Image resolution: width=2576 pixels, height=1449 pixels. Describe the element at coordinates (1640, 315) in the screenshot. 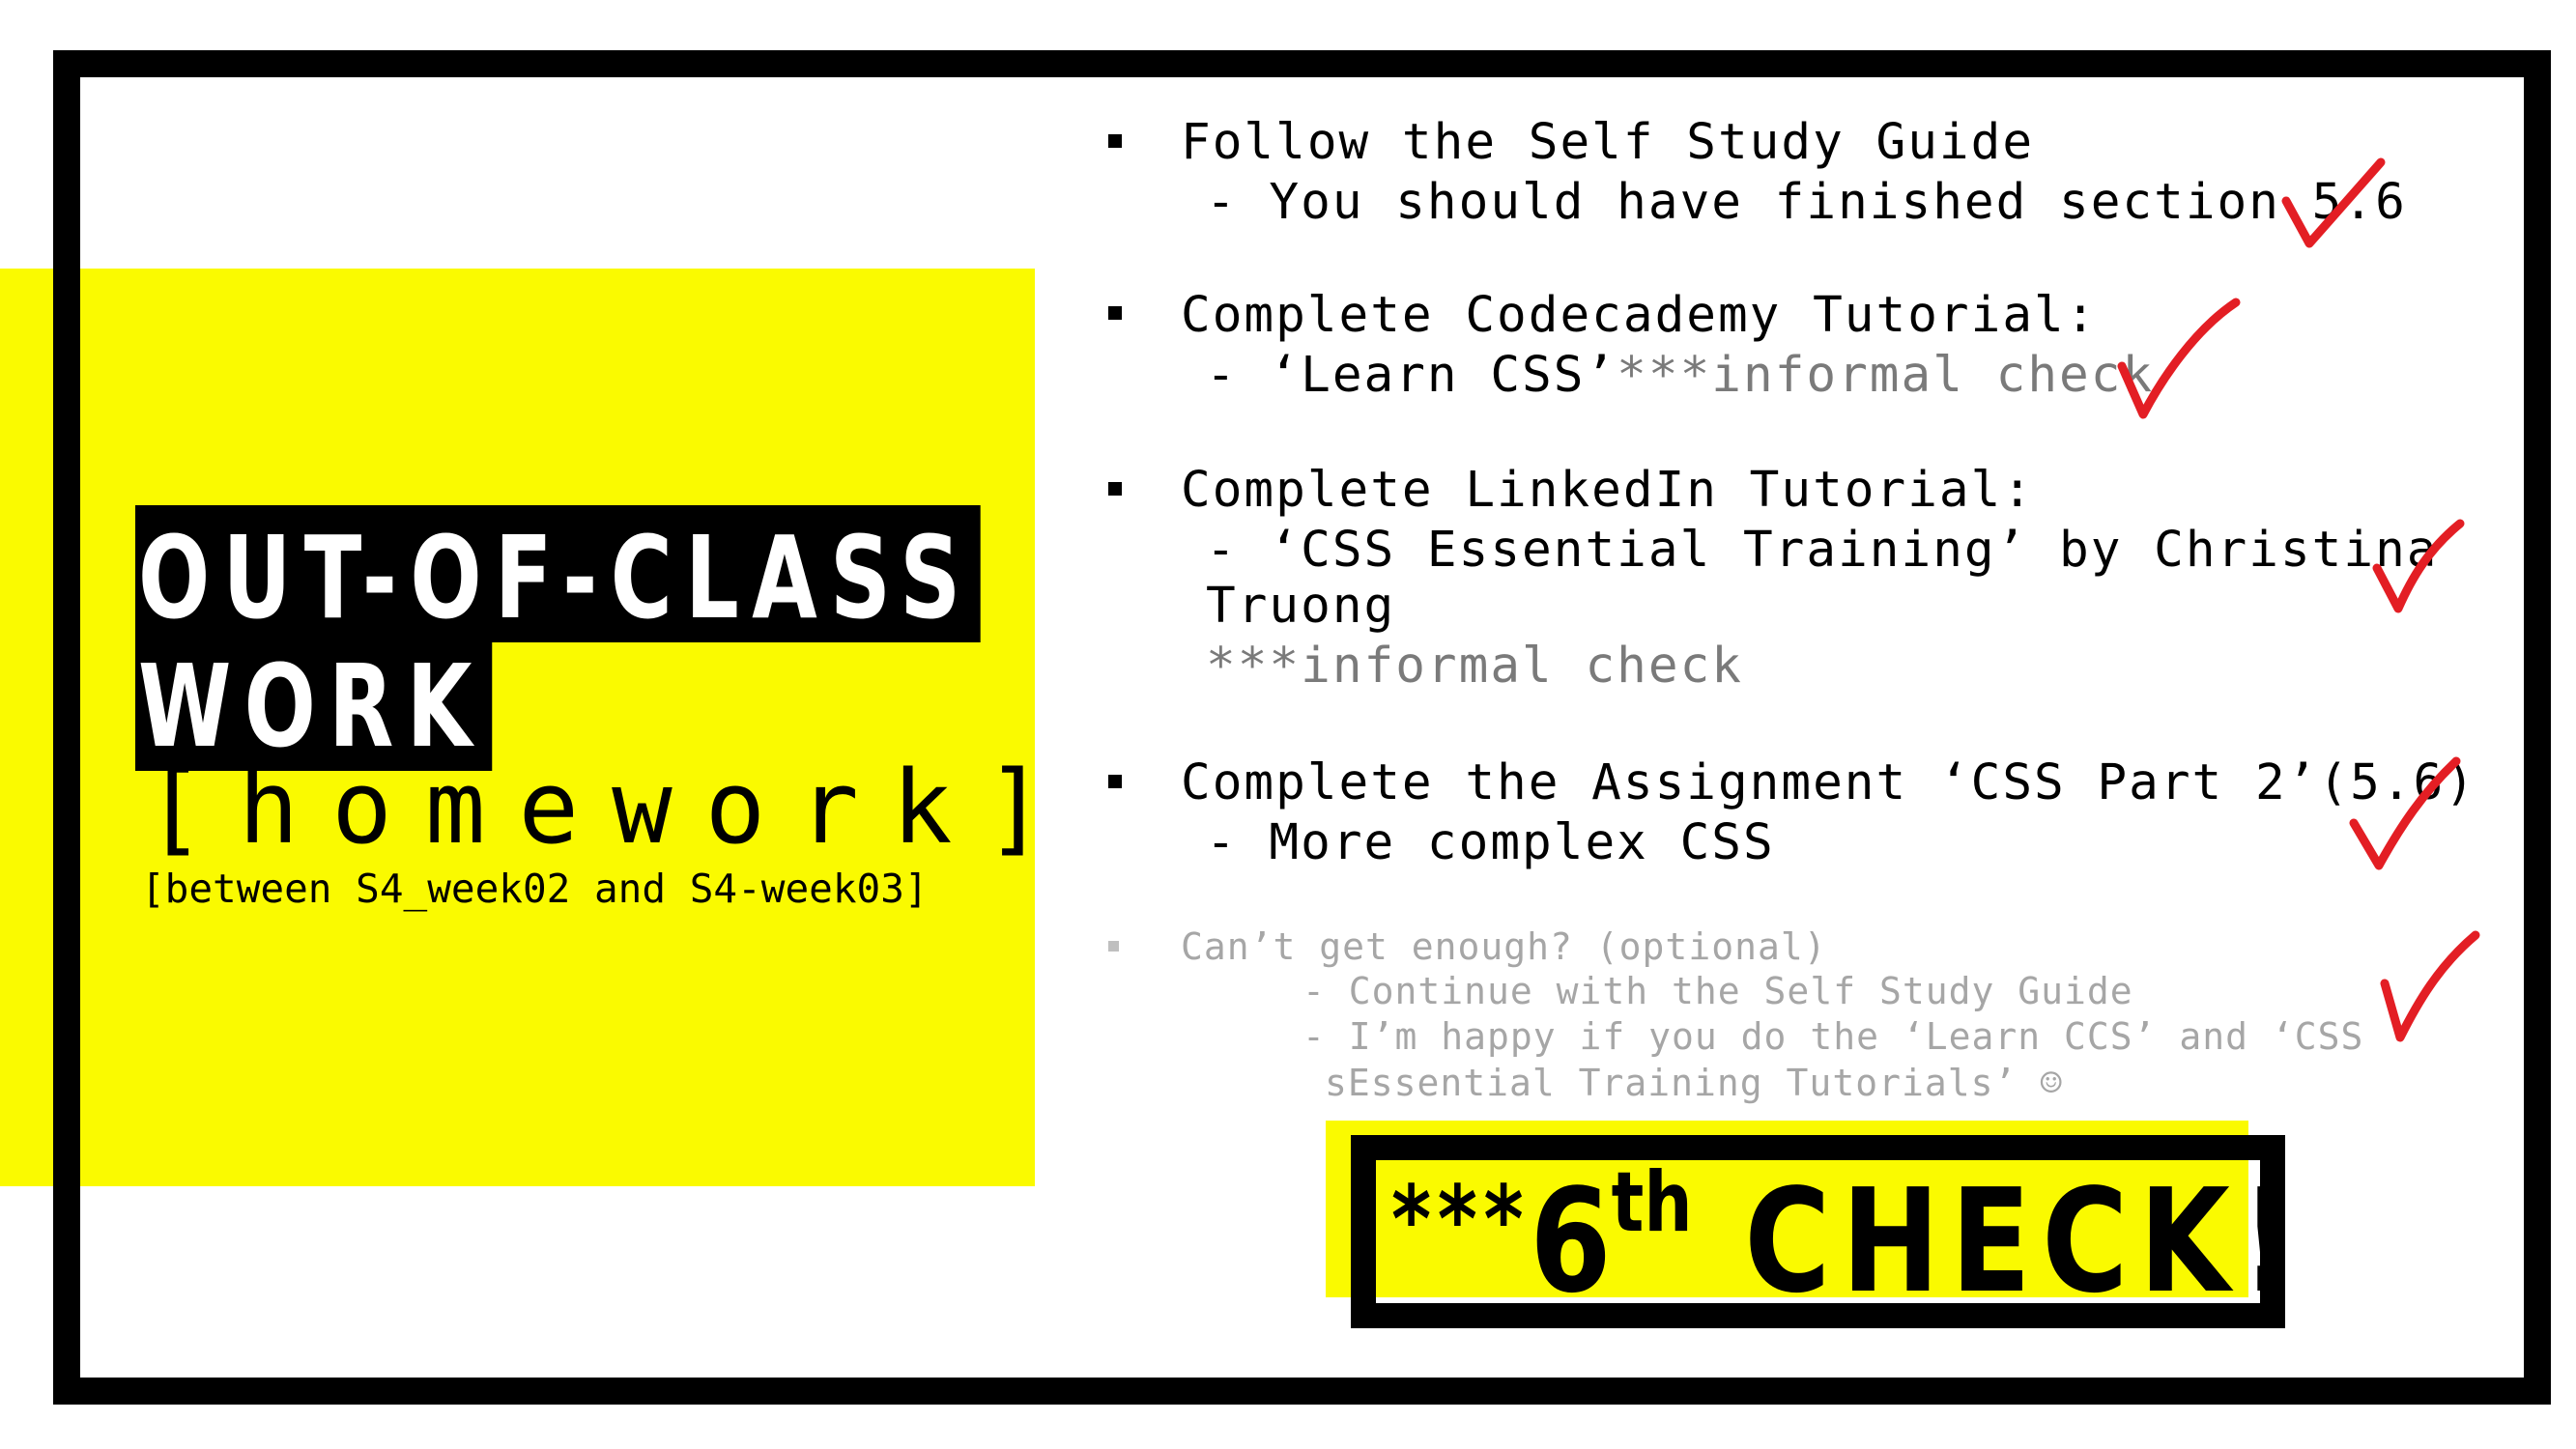

I see `task-2-heading: Complete Codecademy Tutorial:` at that location.